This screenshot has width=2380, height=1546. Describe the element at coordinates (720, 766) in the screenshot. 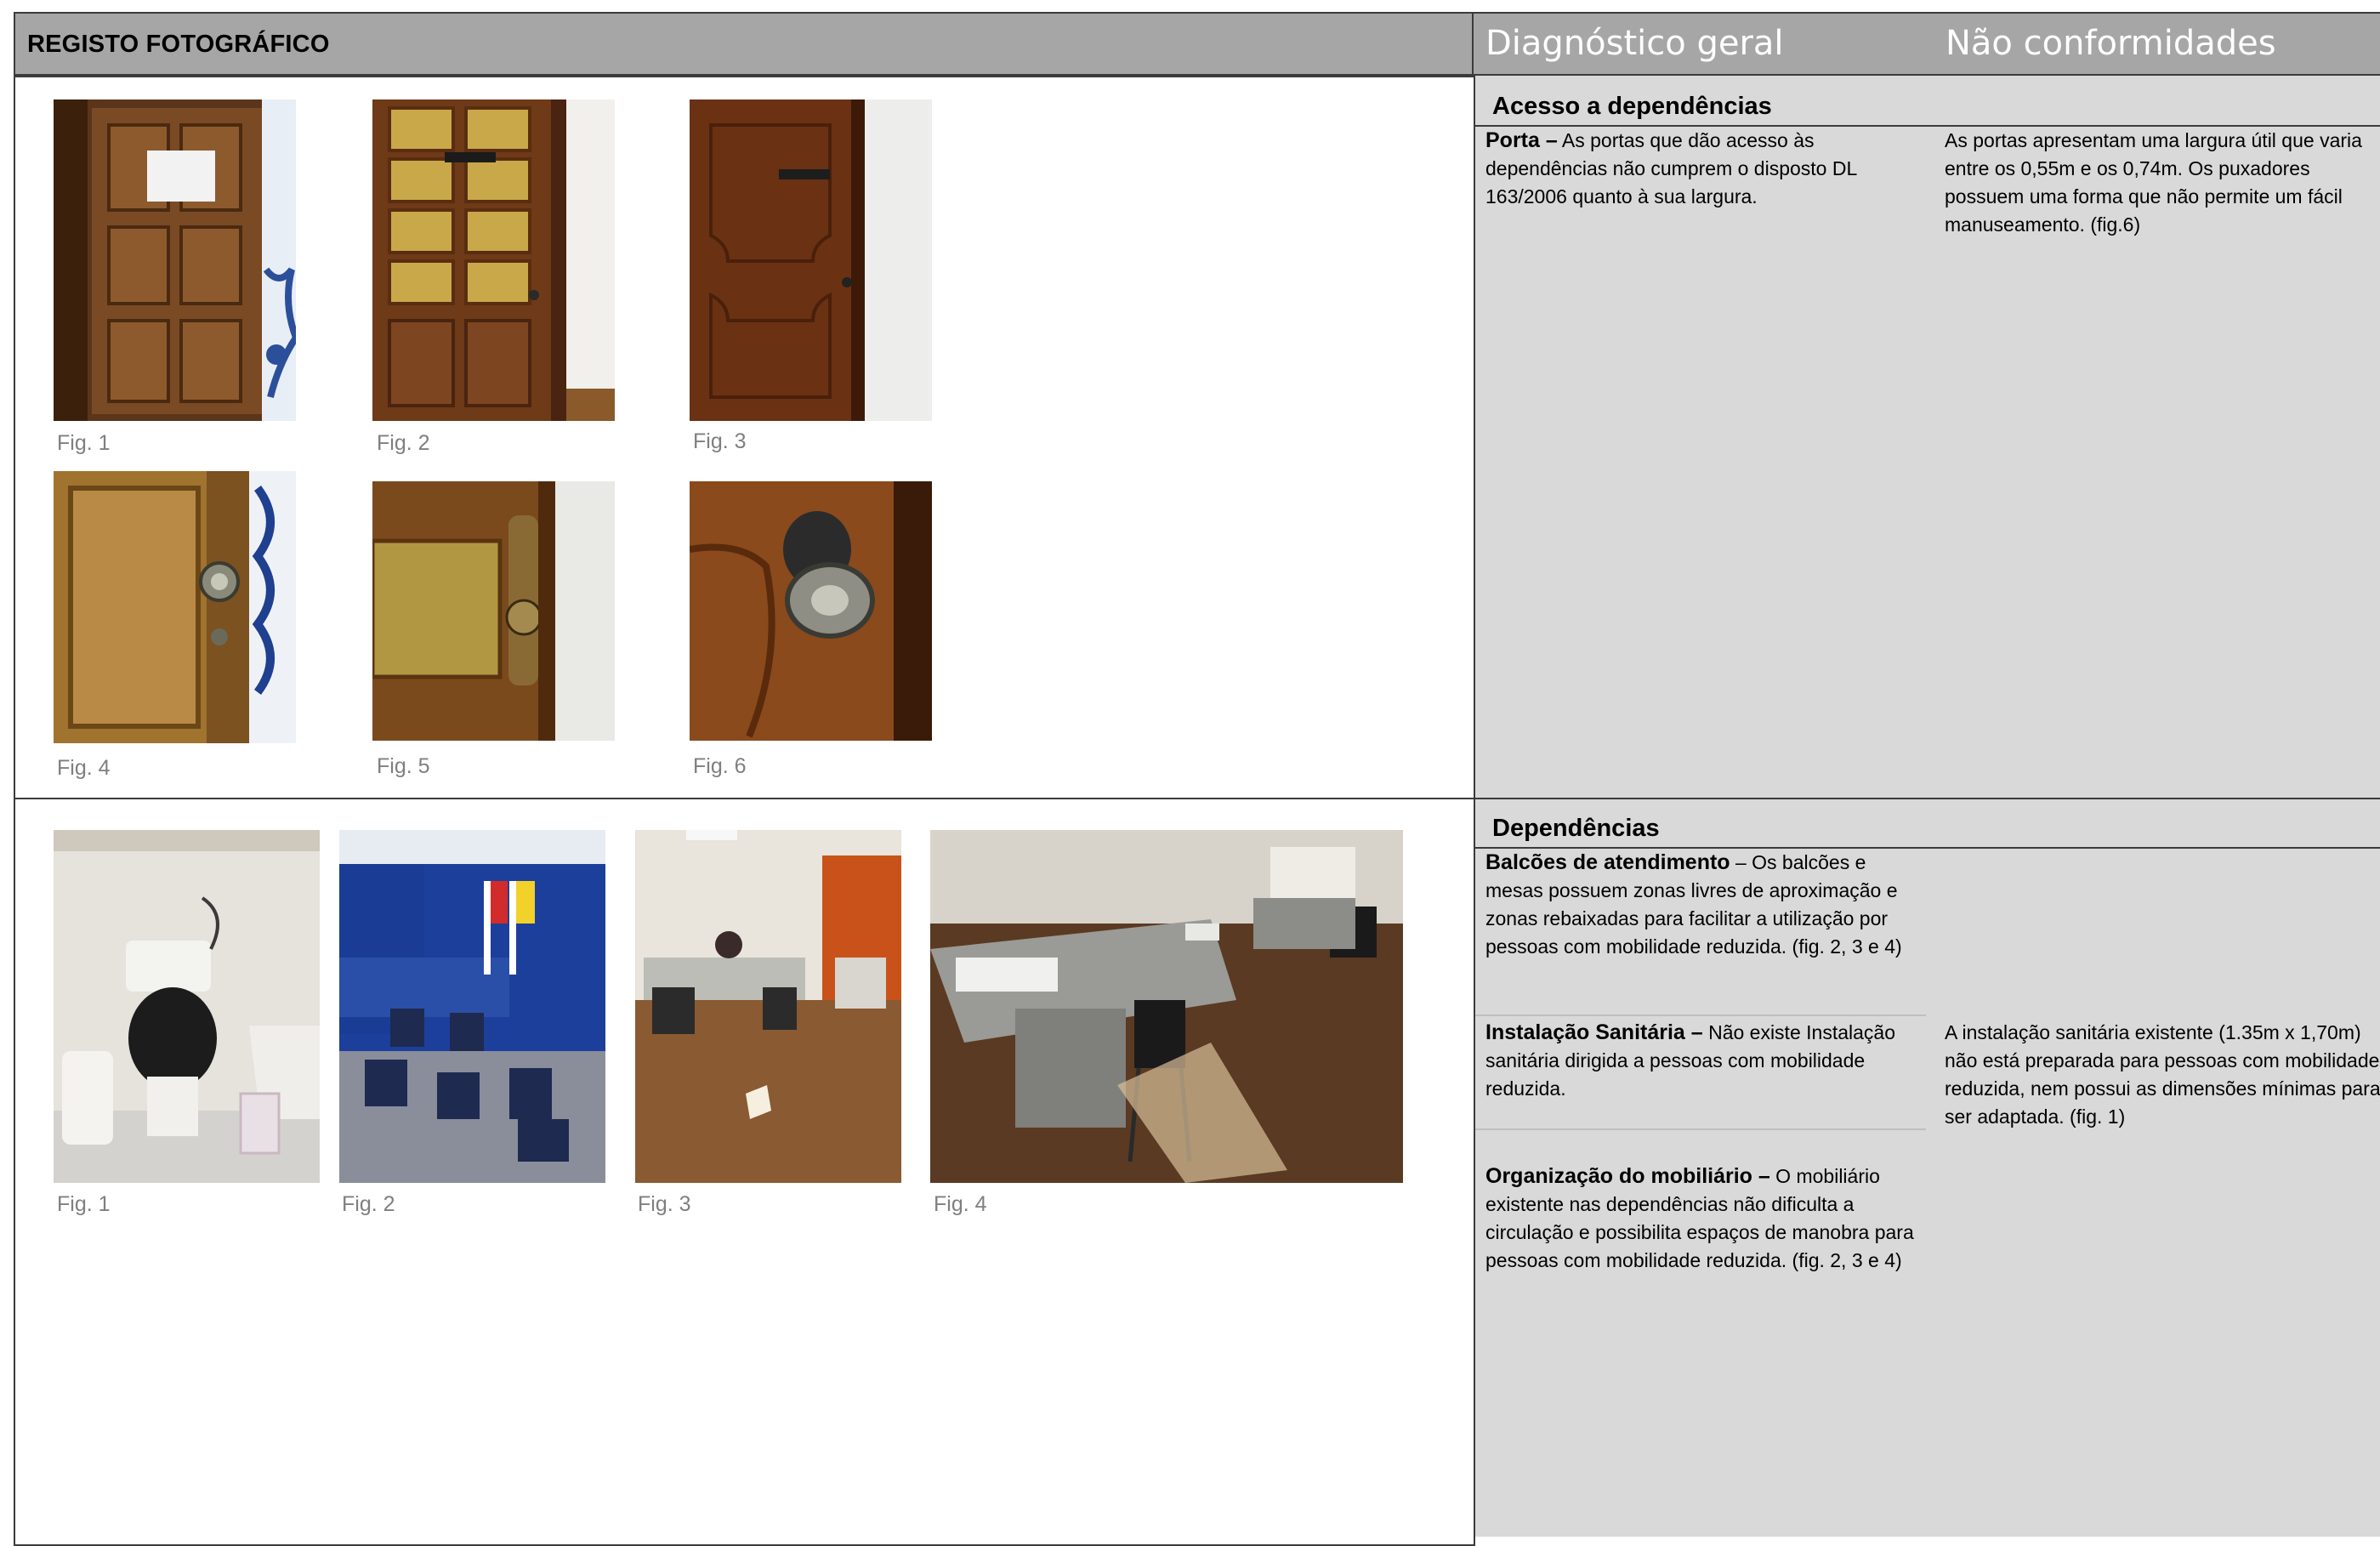

I see `caption-fig6: Fig. 6` at that location.